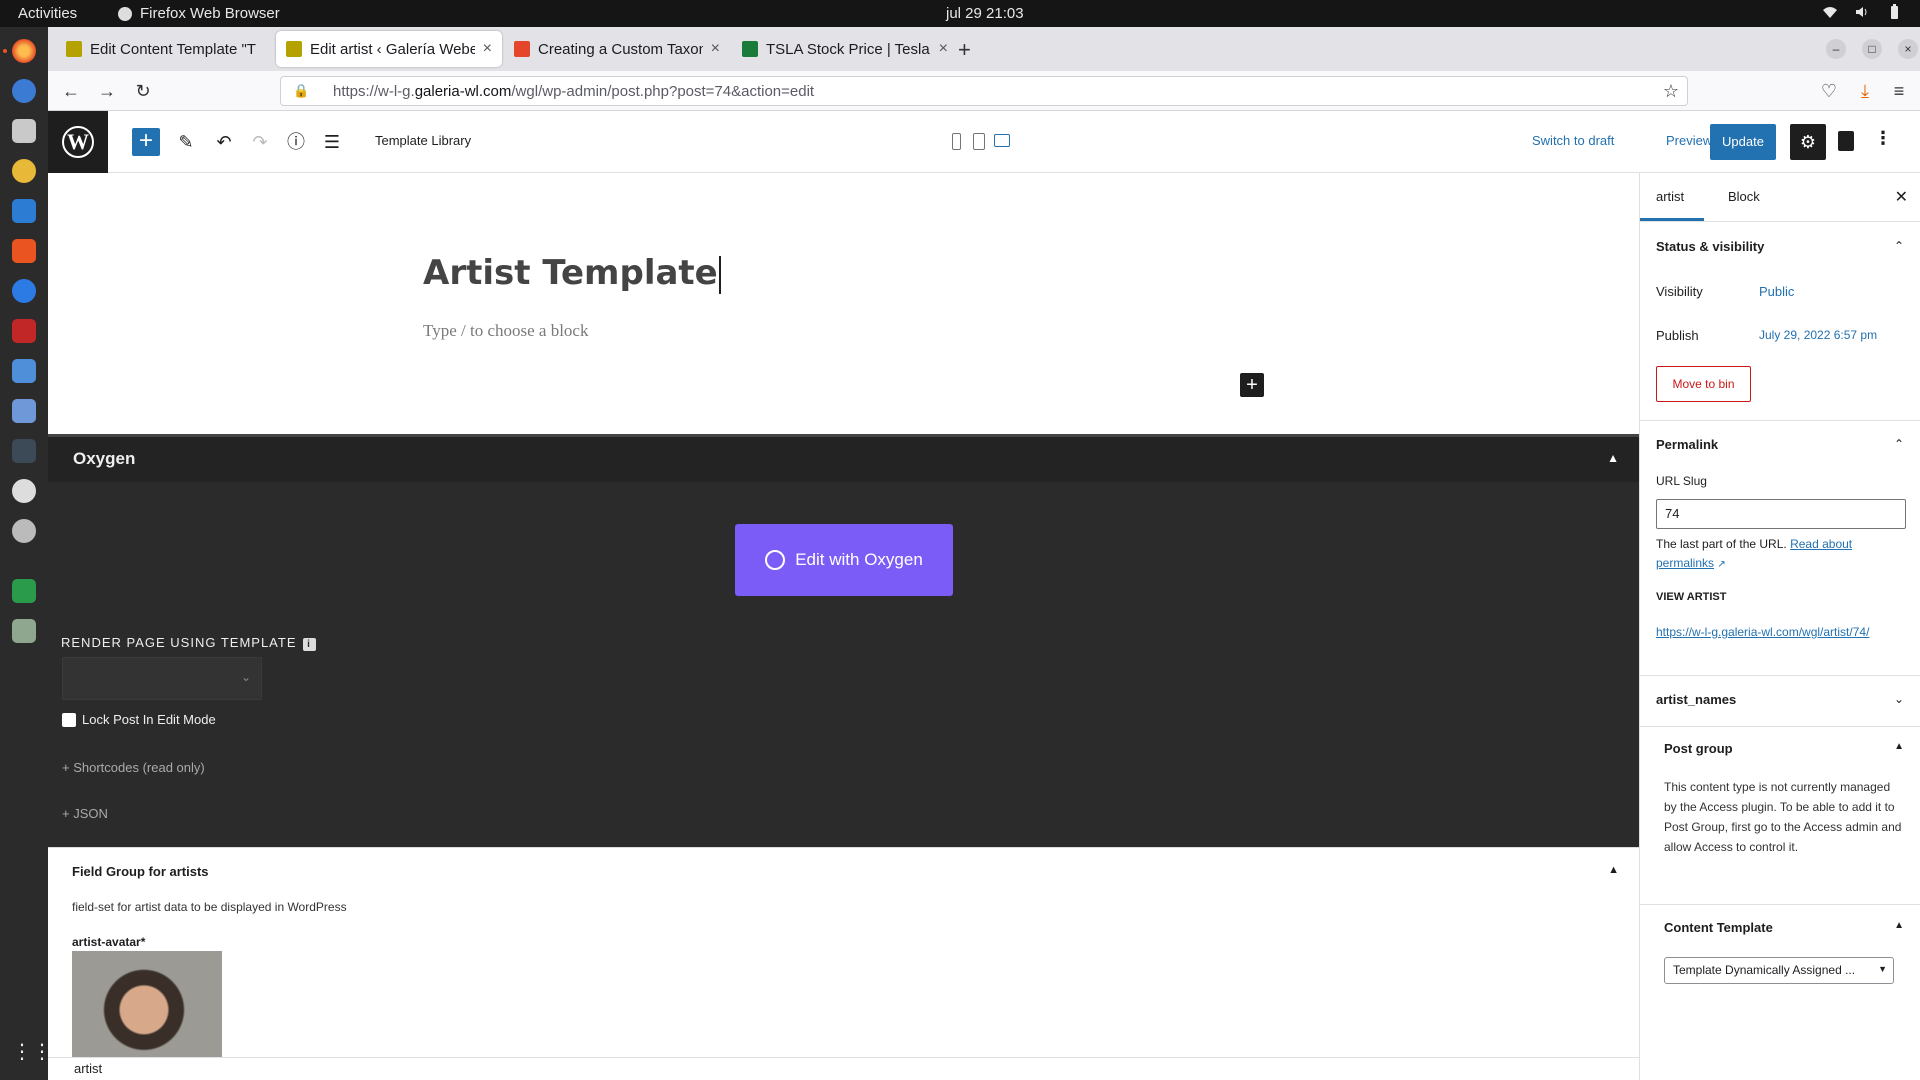 Image resolution: width=1920 pixels, height=1080 pixels. What do you see at coordinates (1743, 142) in the screenshot?
I see `update-button: Update` at bounding box center [1743, 142].